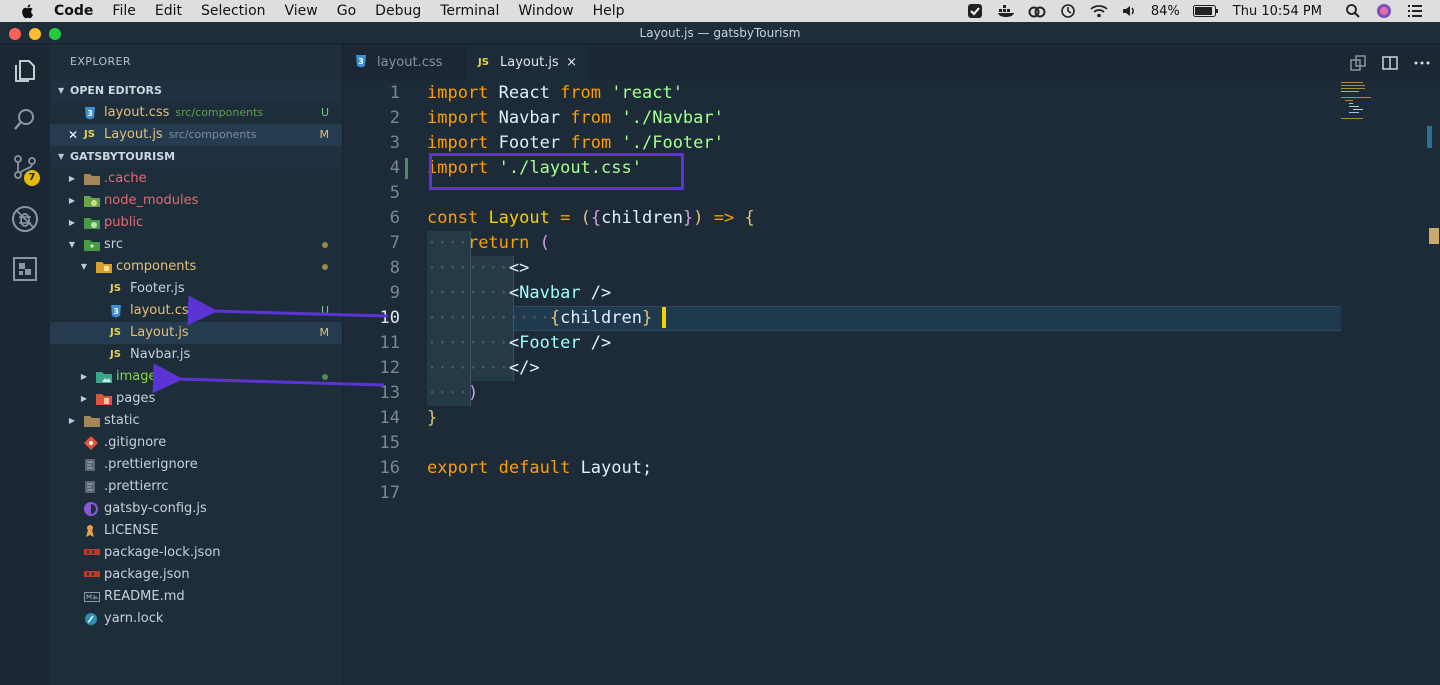 The width and height of the screenshot is (1440, 685). I want to click on tree-folder: ▶ public, so click(196, 223).